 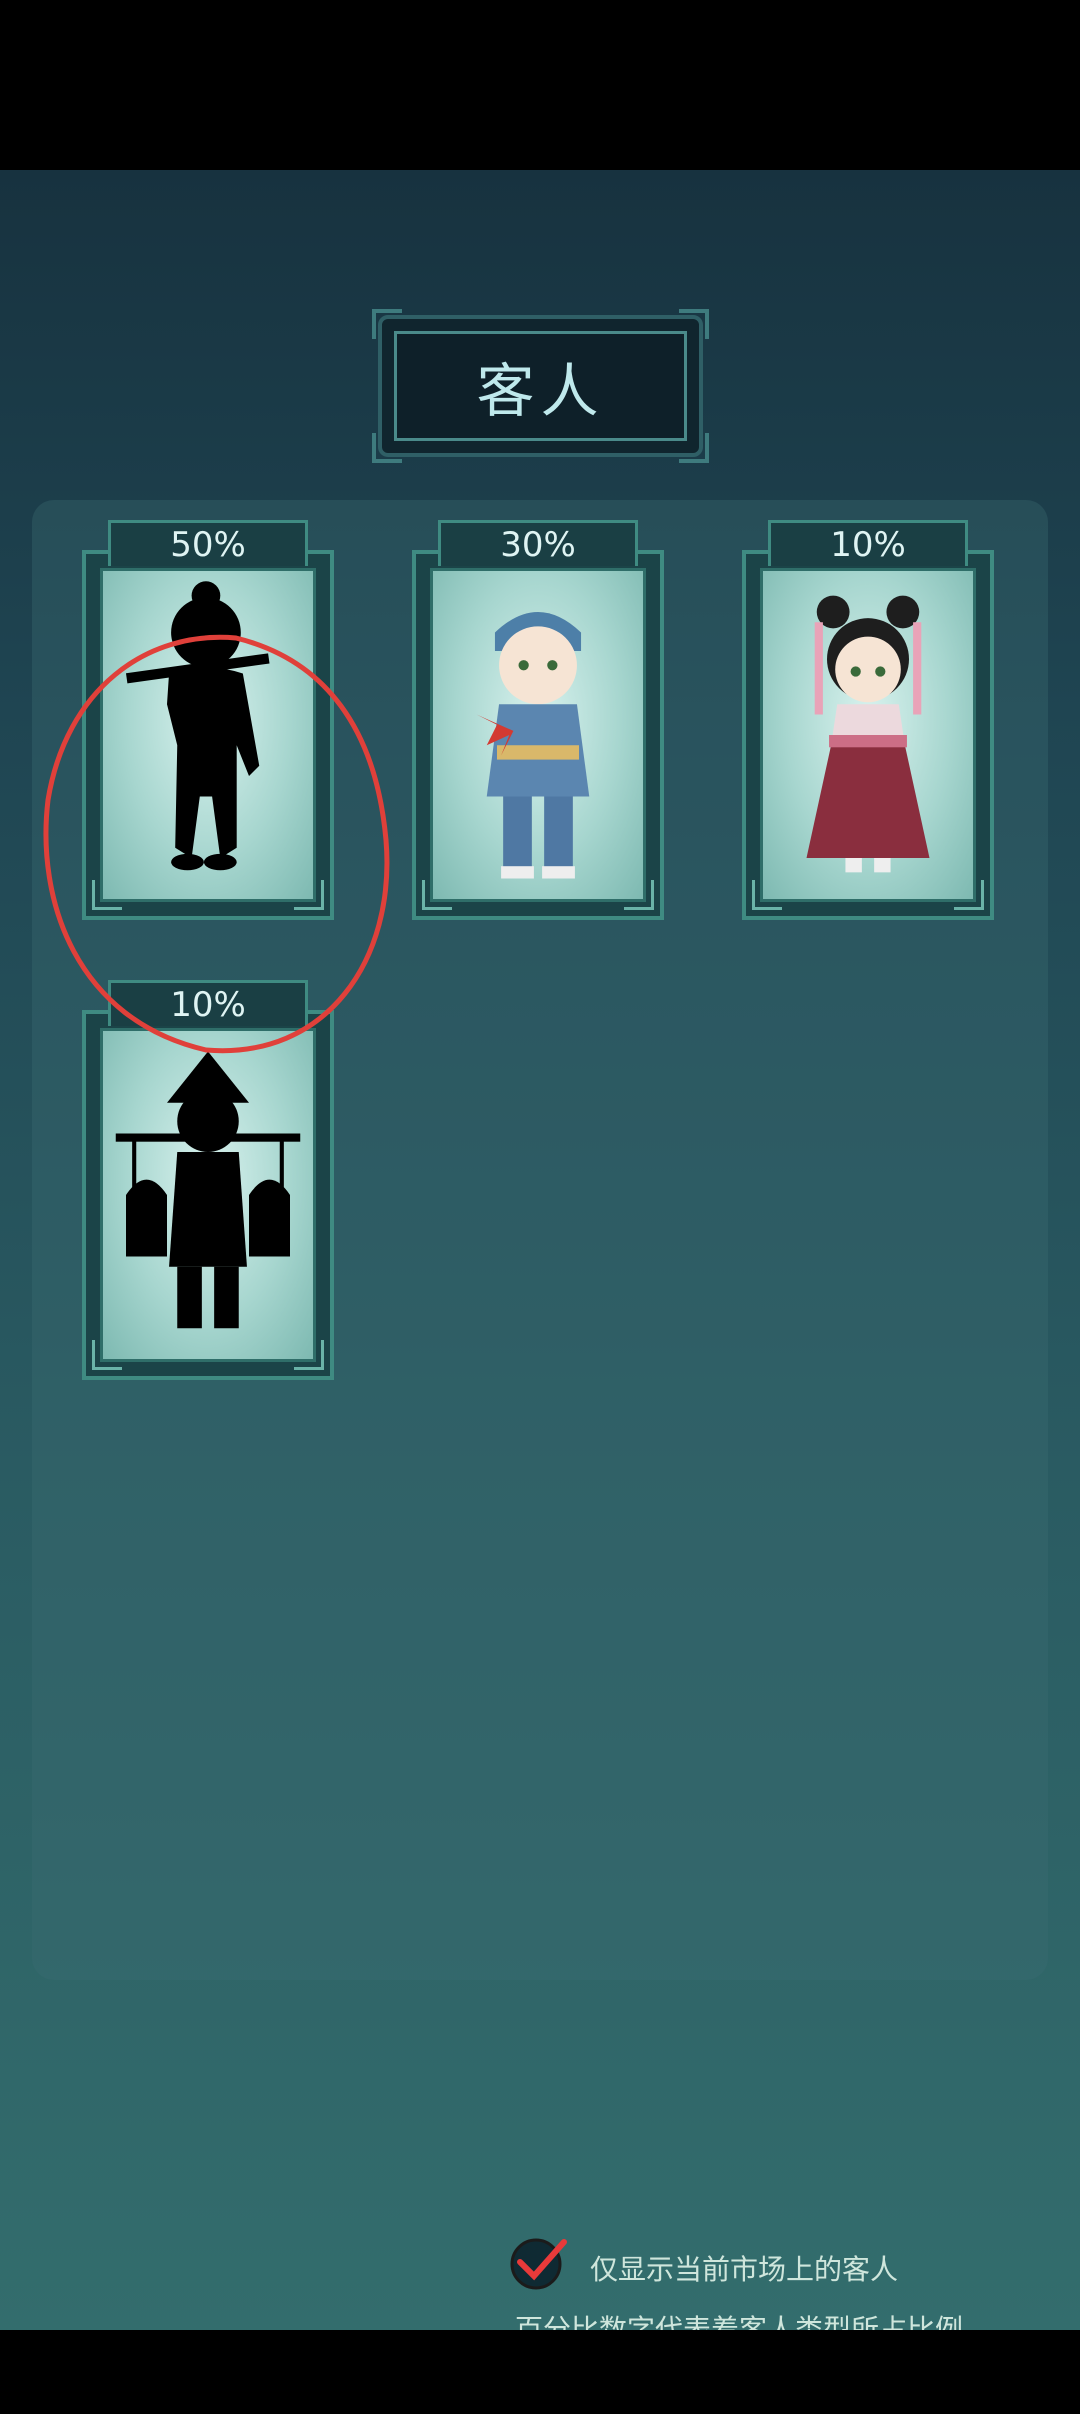 I want to click on filter-checkbox, so click(x=538, y=2262).